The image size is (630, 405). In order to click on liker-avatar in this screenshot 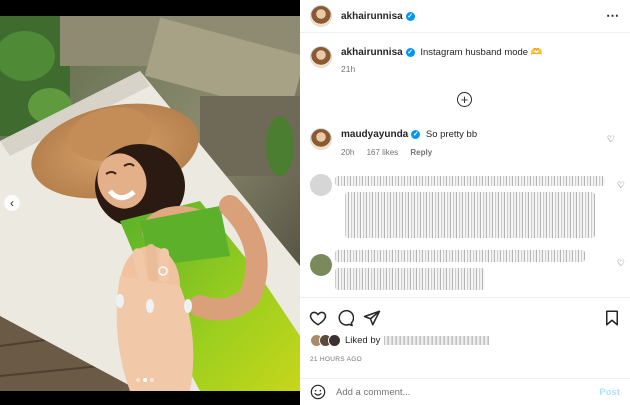, I will do `click(334, 340)`.